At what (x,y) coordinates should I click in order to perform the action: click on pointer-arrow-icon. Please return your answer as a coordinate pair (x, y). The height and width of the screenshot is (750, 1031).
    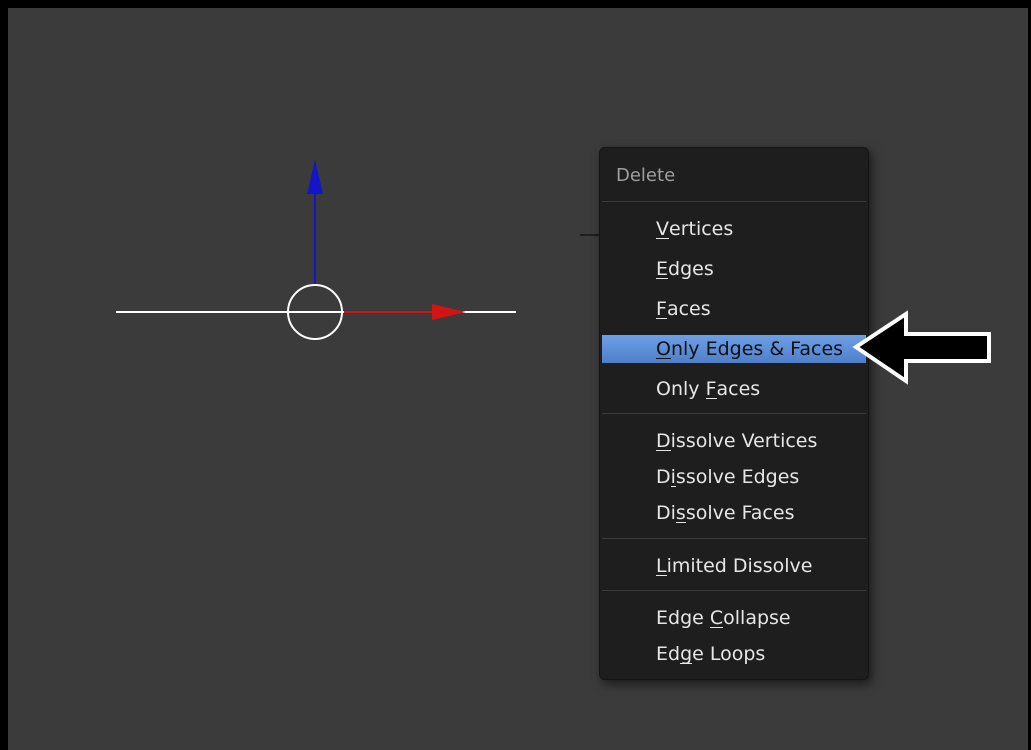
    Looking at the image, I should click on (921, 347).